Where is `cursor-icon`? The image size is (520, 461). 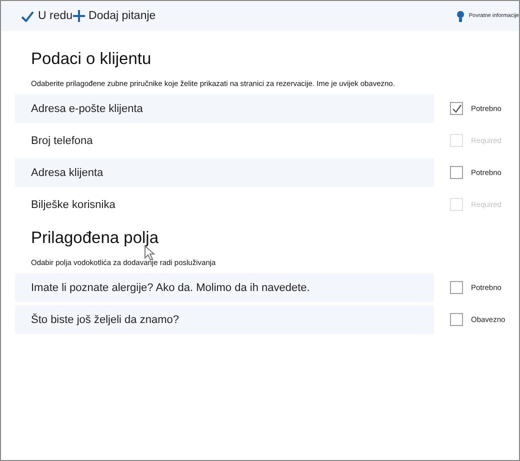 cursor-icon is located at coordinates (149, 253).